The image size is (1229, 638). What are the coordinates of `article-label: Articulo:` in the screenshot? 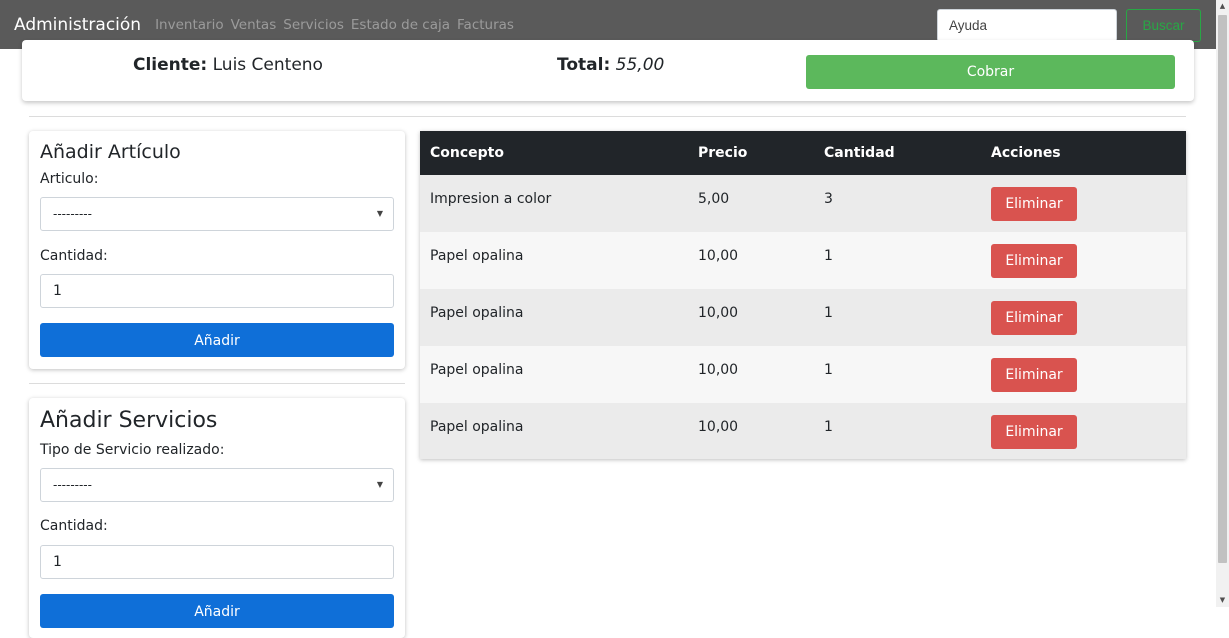 It's located at (69, 179).